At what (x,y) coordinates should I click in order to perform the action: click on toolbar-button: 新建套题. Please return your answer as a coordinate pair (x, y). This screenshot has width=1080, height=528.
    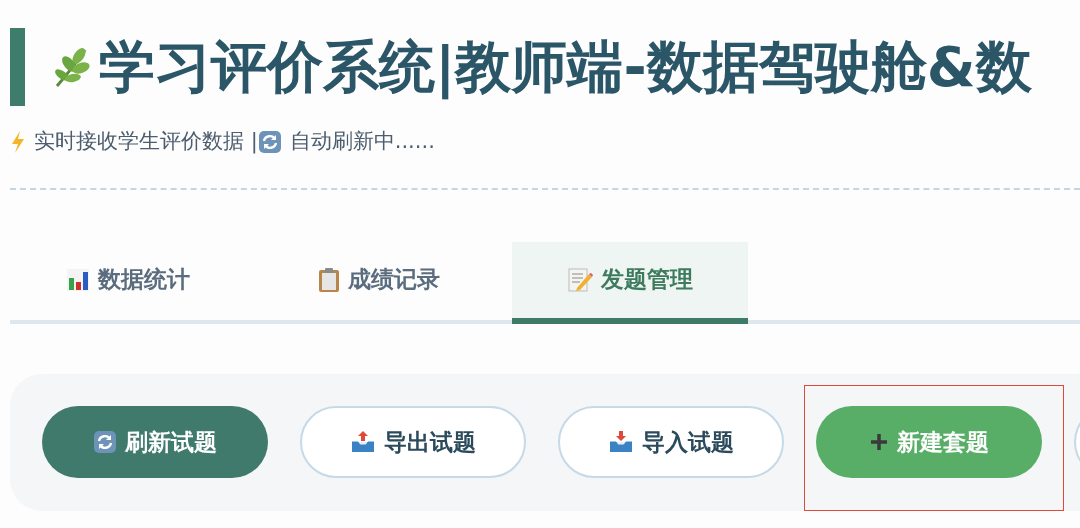
    Looking at the image, I should click on (929, 442).